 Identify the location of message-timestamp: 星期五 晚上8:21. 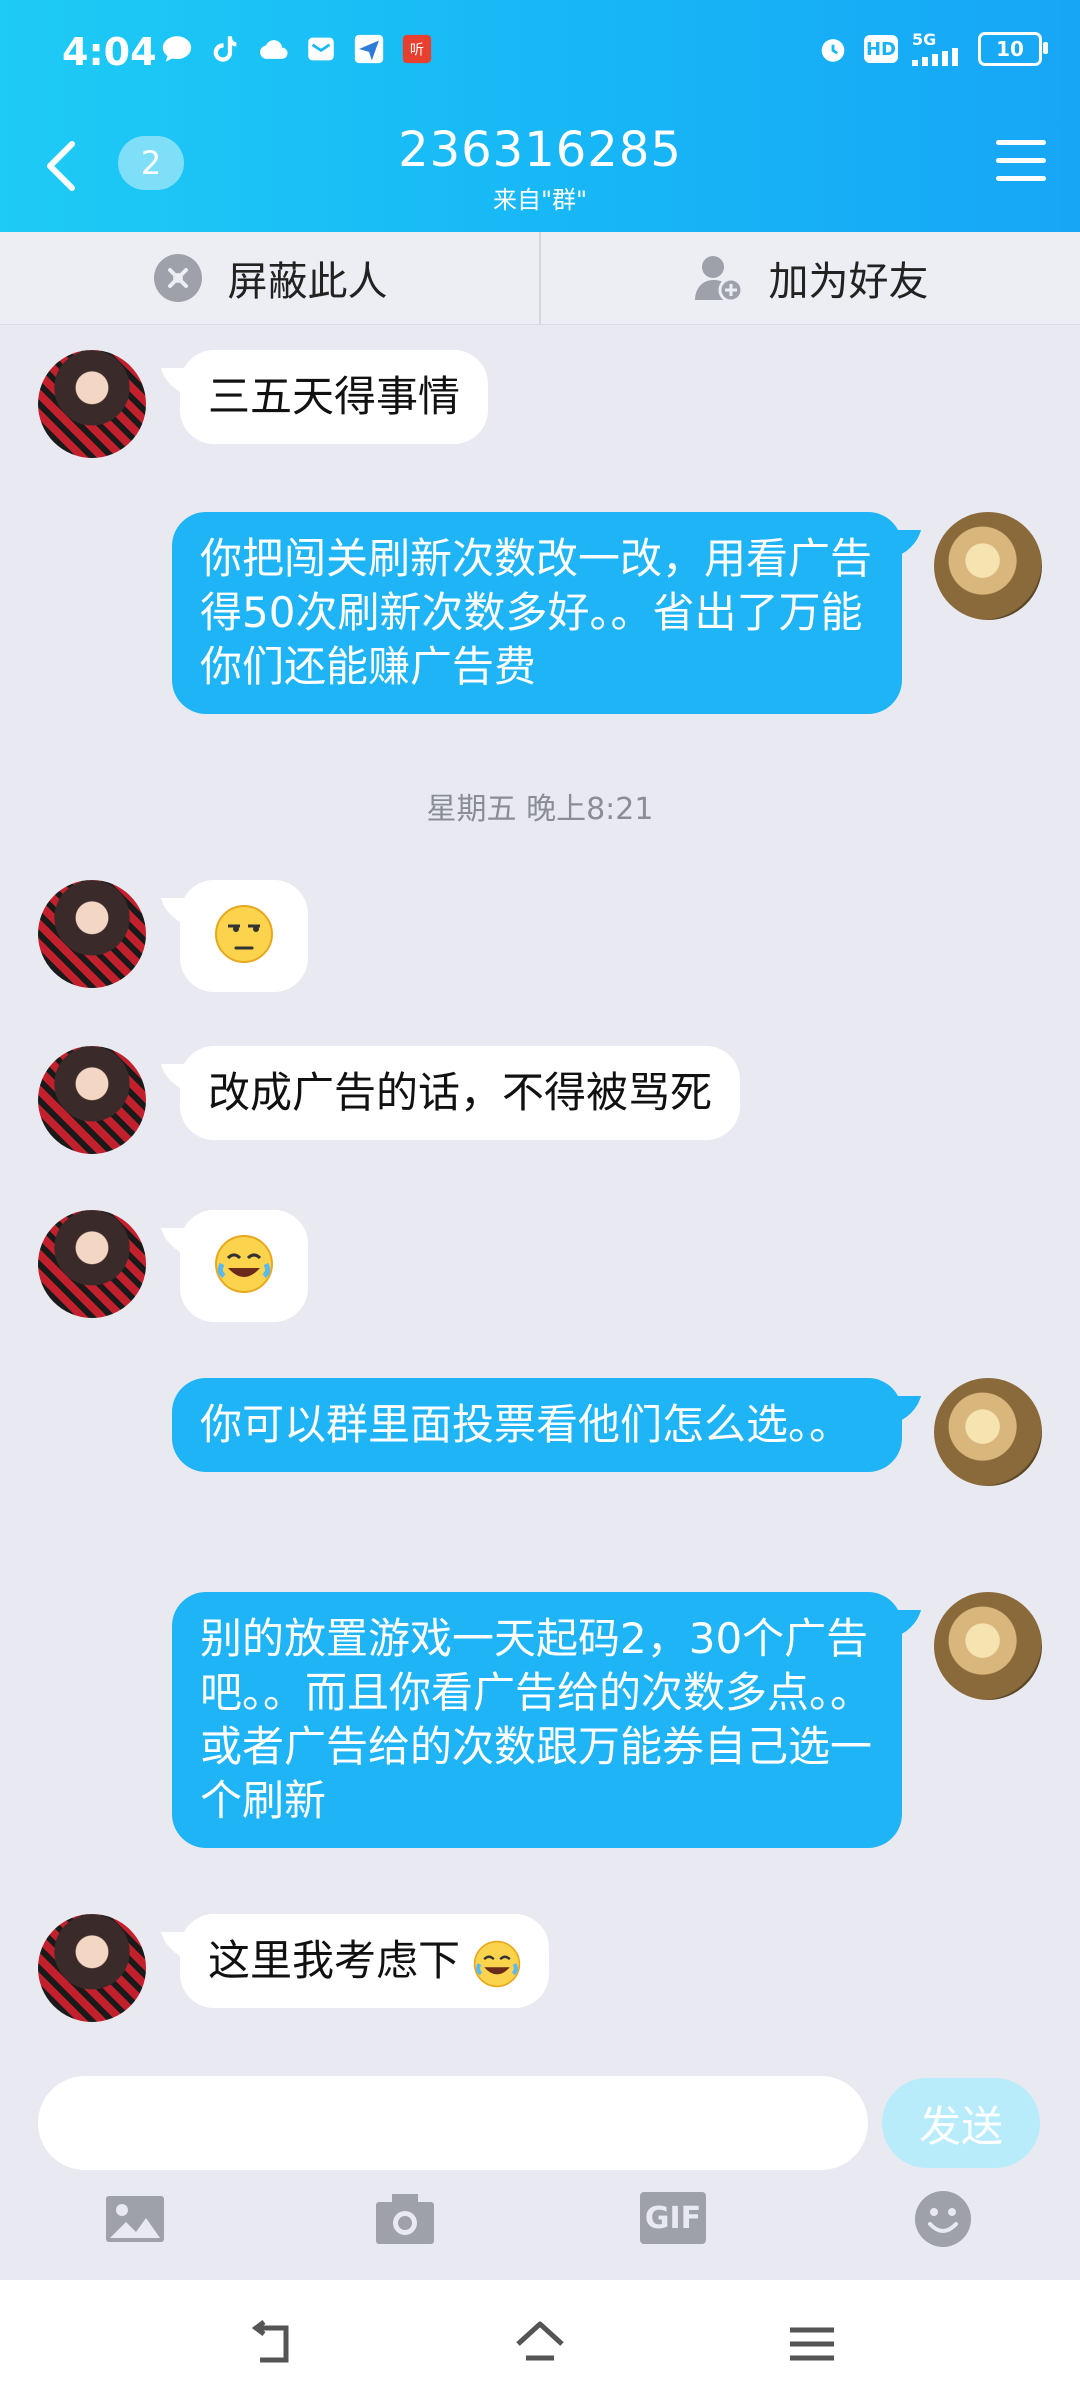
(540, 809).